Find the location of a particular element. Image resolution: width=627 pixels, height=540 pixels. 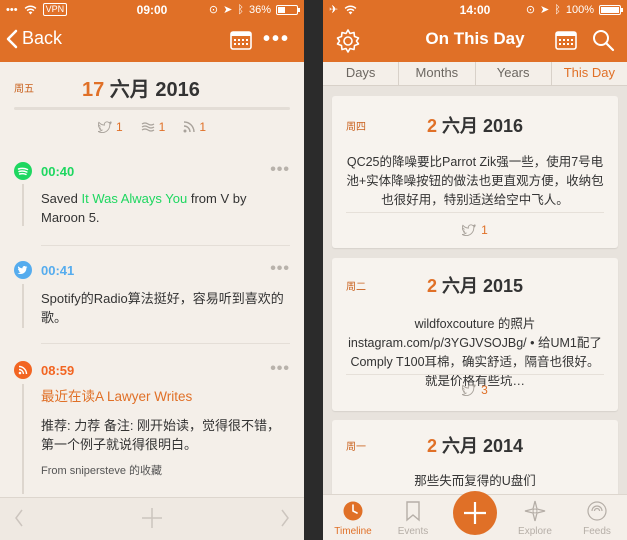

album-name: V is located at coordinates (225, 198).